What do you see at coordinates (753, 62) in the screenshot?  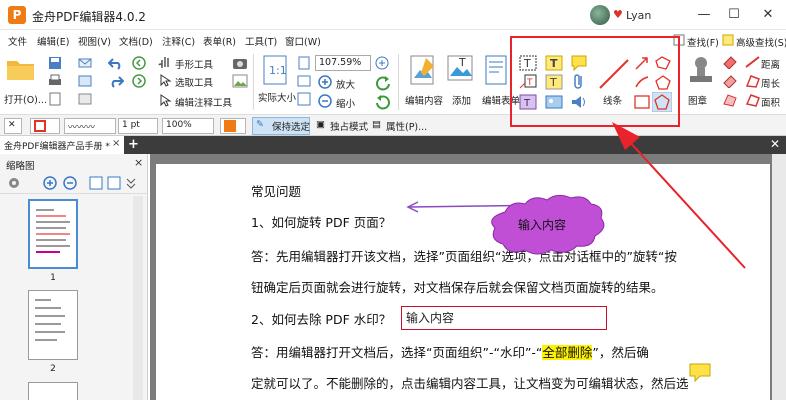 I see `distance-icon` at bounding box center [753, 62].